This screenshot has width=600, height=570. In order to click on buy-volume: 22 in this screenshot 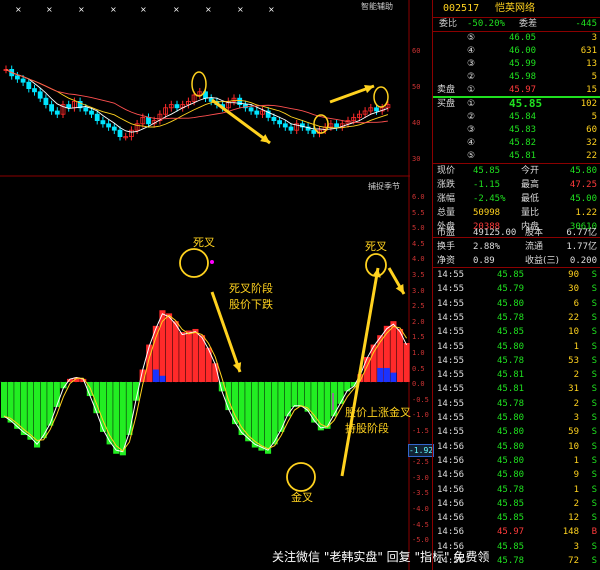, I will do `click(591, 156)`.